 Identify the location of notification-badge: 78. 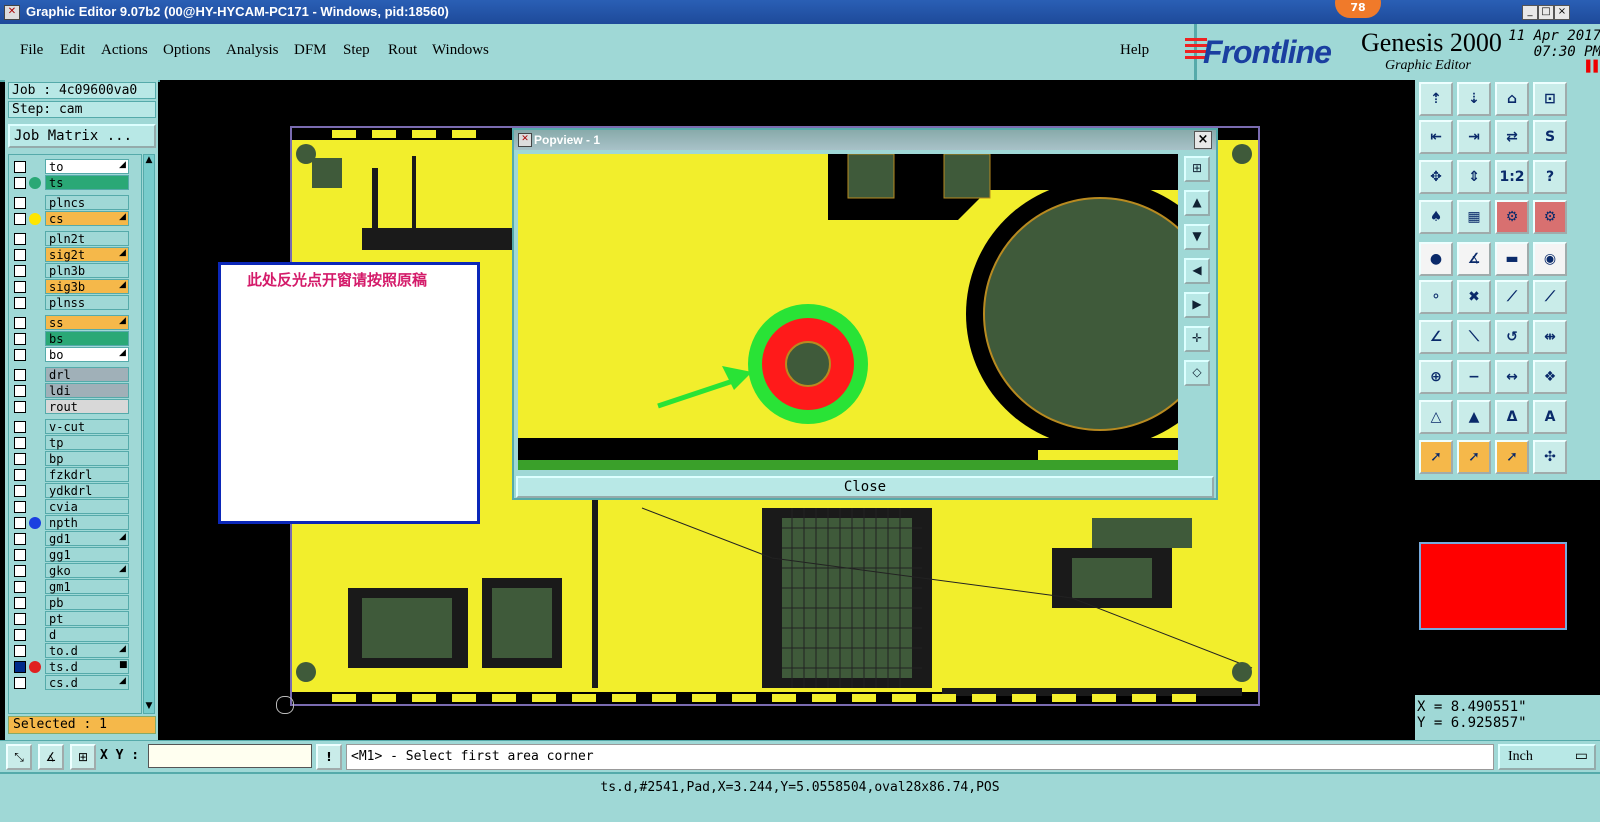
(1358, 9).